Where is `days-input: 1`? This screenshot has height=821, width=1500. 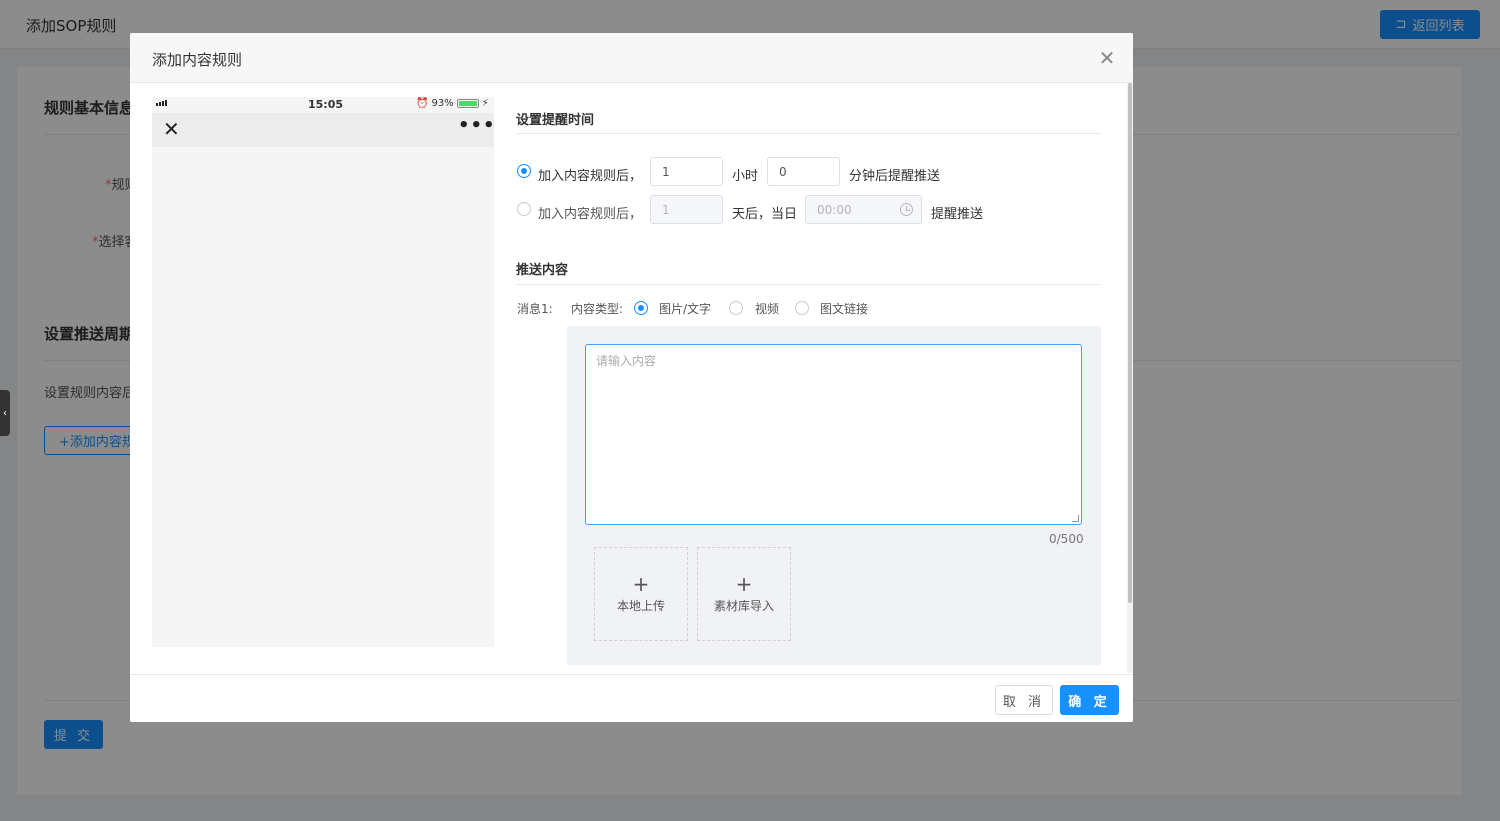 days-input: 1 is located at coordinates (686, 209).